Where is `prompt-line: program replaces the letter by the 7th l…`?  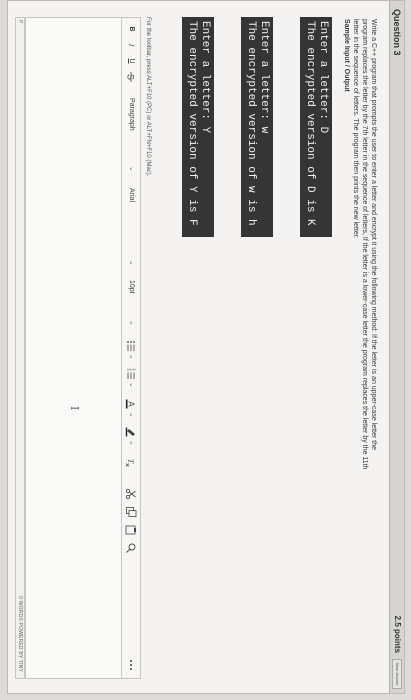
prompt-line: program replaces the letter by the 7th l… is located at coordinates (364, 244).